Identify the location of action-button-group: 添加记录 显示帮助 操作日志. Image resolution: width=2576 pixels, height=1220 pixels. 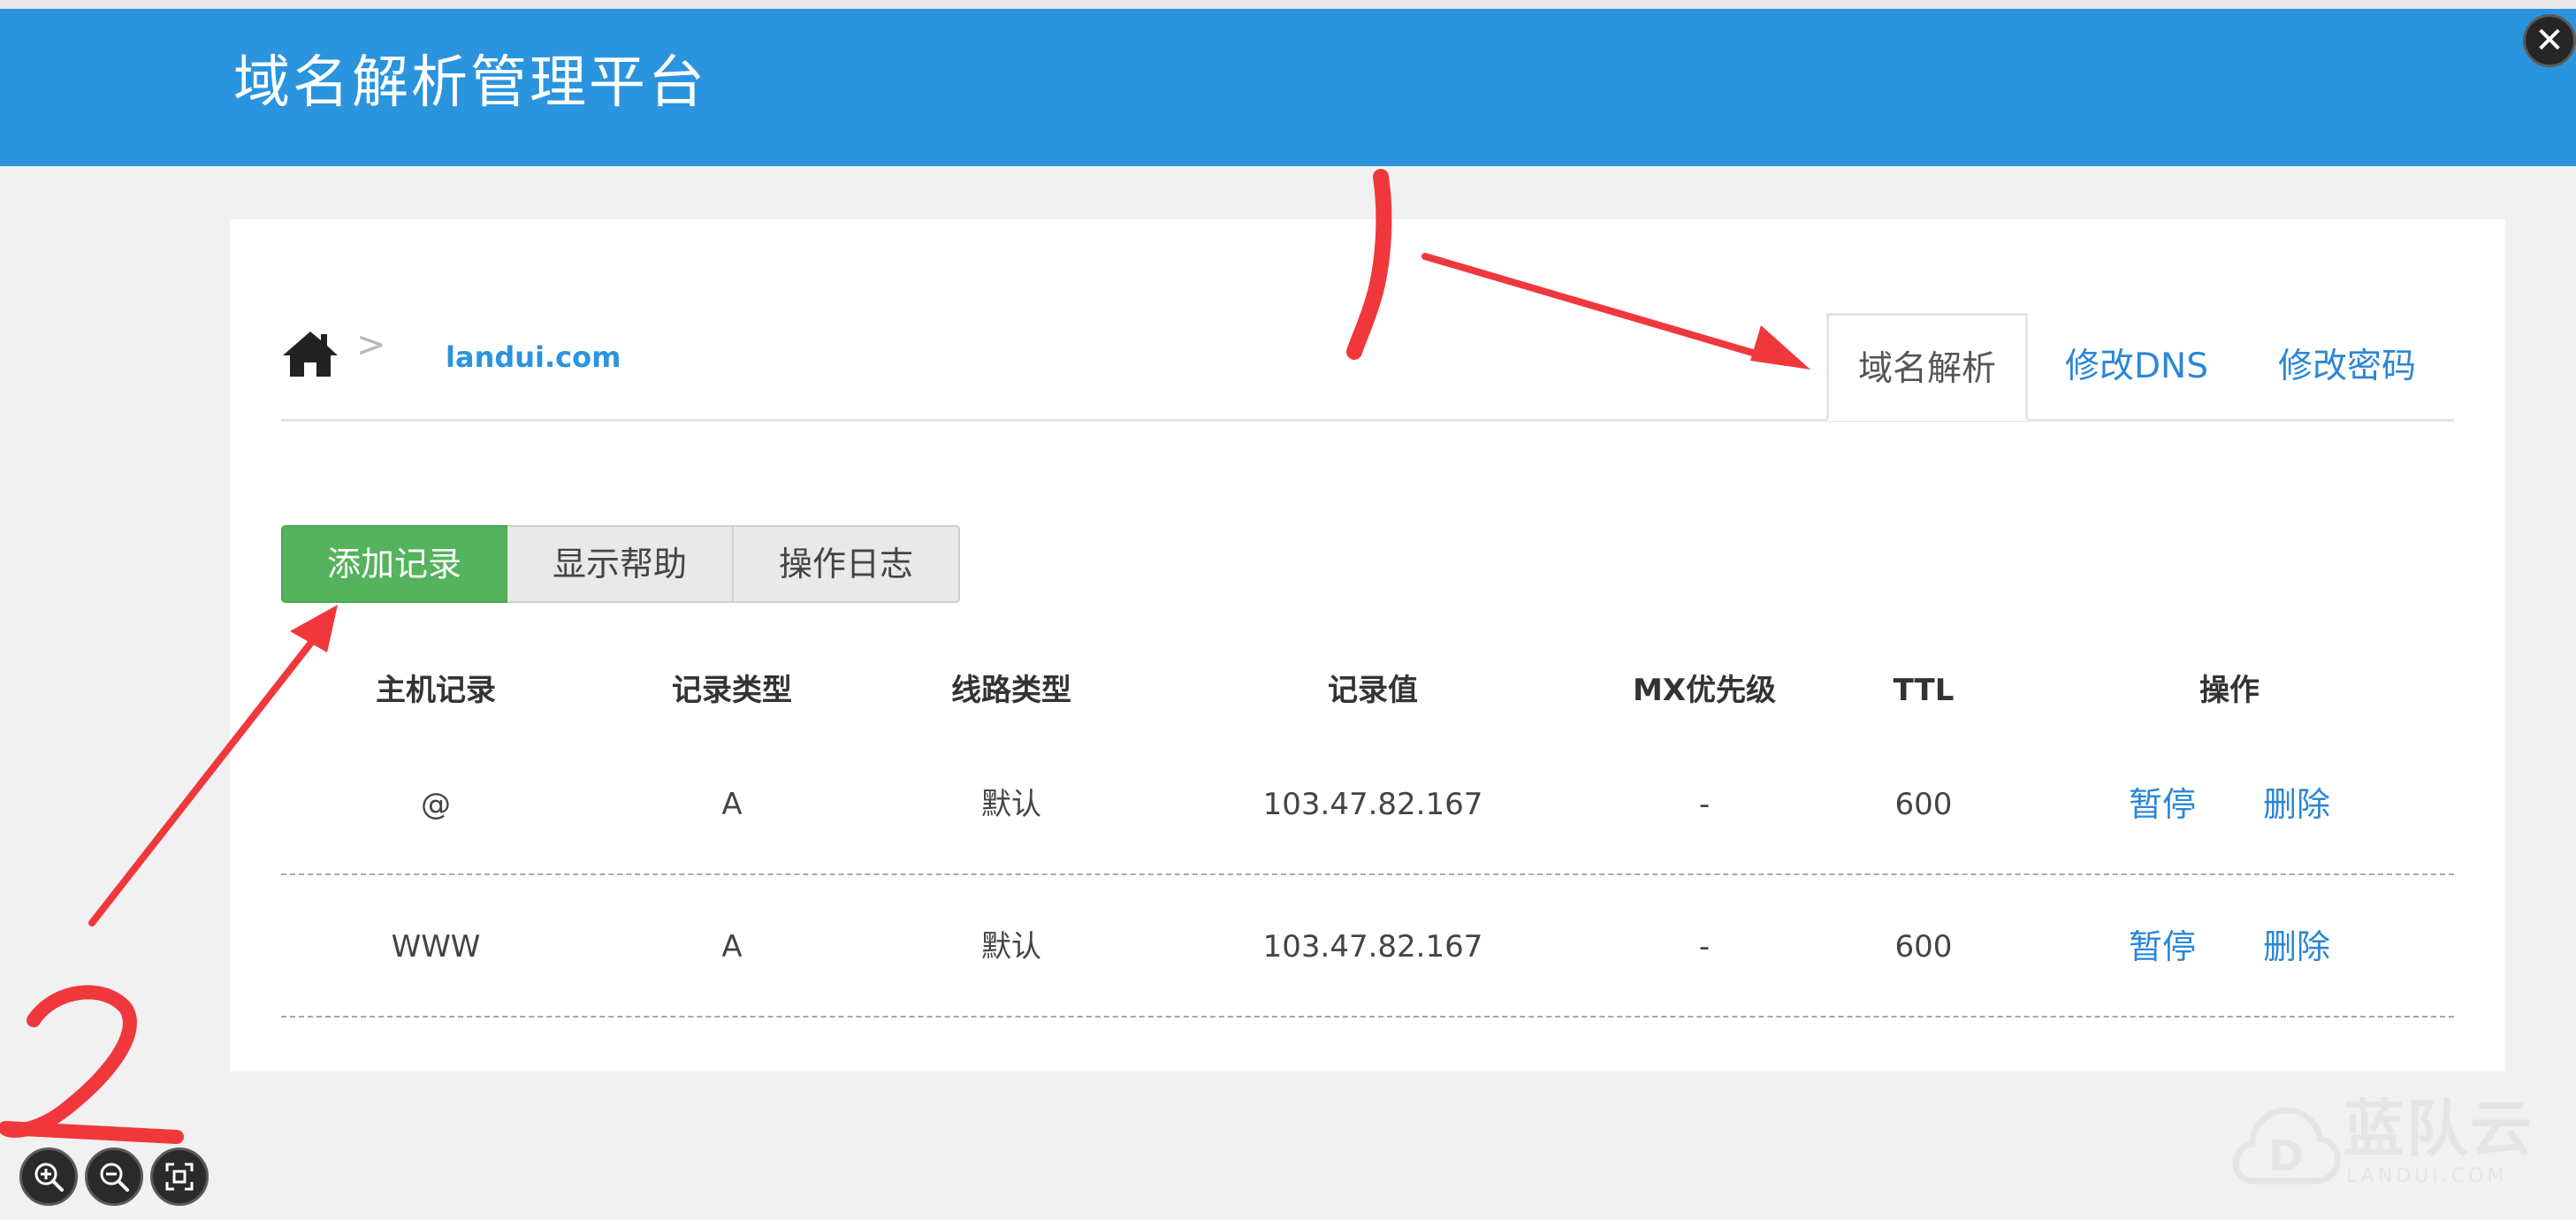
(620, 564).